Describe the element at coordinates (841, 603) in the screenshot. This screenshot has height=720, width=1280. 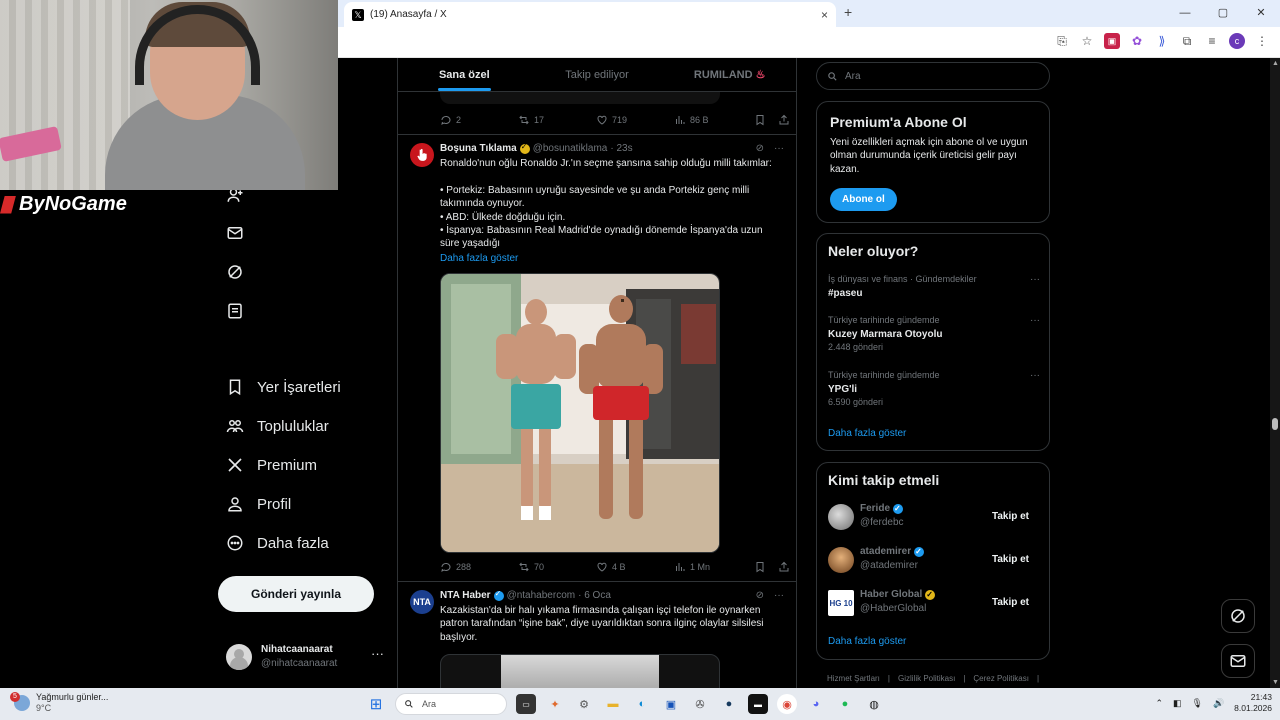
I see `avatar: HG 10` at that location.